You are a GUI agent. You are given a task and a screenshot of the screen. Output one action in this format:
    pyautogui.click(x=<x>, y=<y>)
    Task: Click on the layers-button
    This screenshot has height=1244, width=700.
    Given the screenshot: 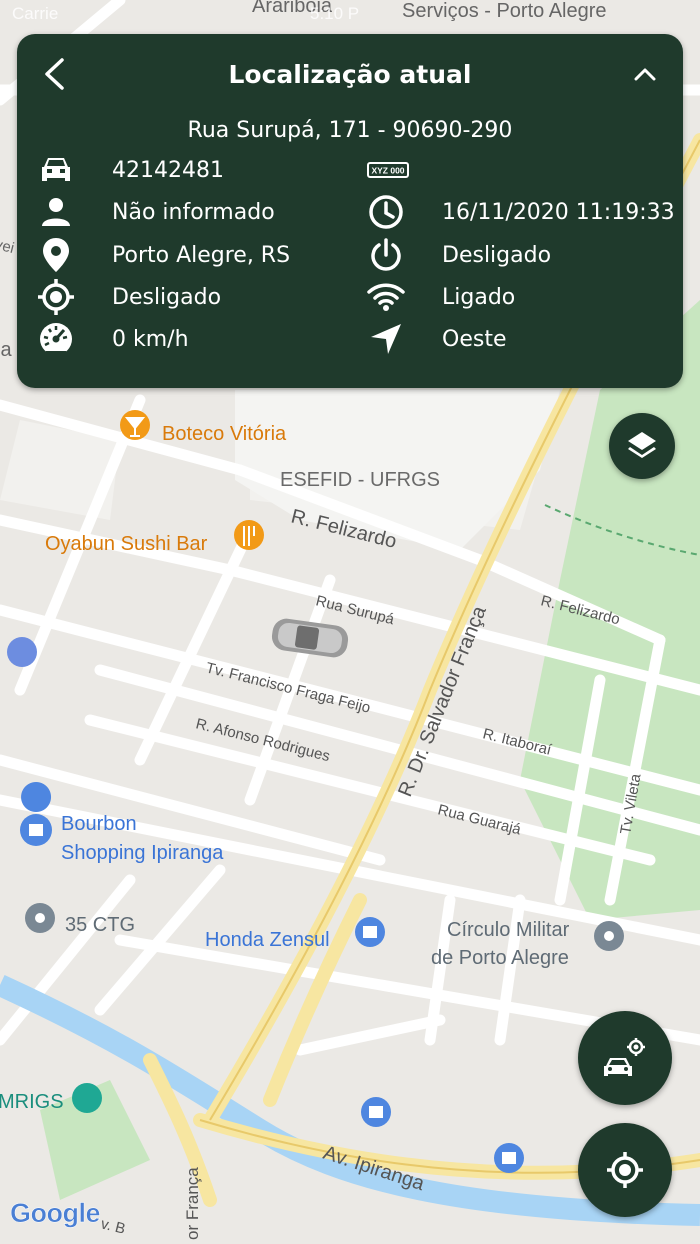 What is the action you would take?
    pyautogui.click(x=642, y=446)
    